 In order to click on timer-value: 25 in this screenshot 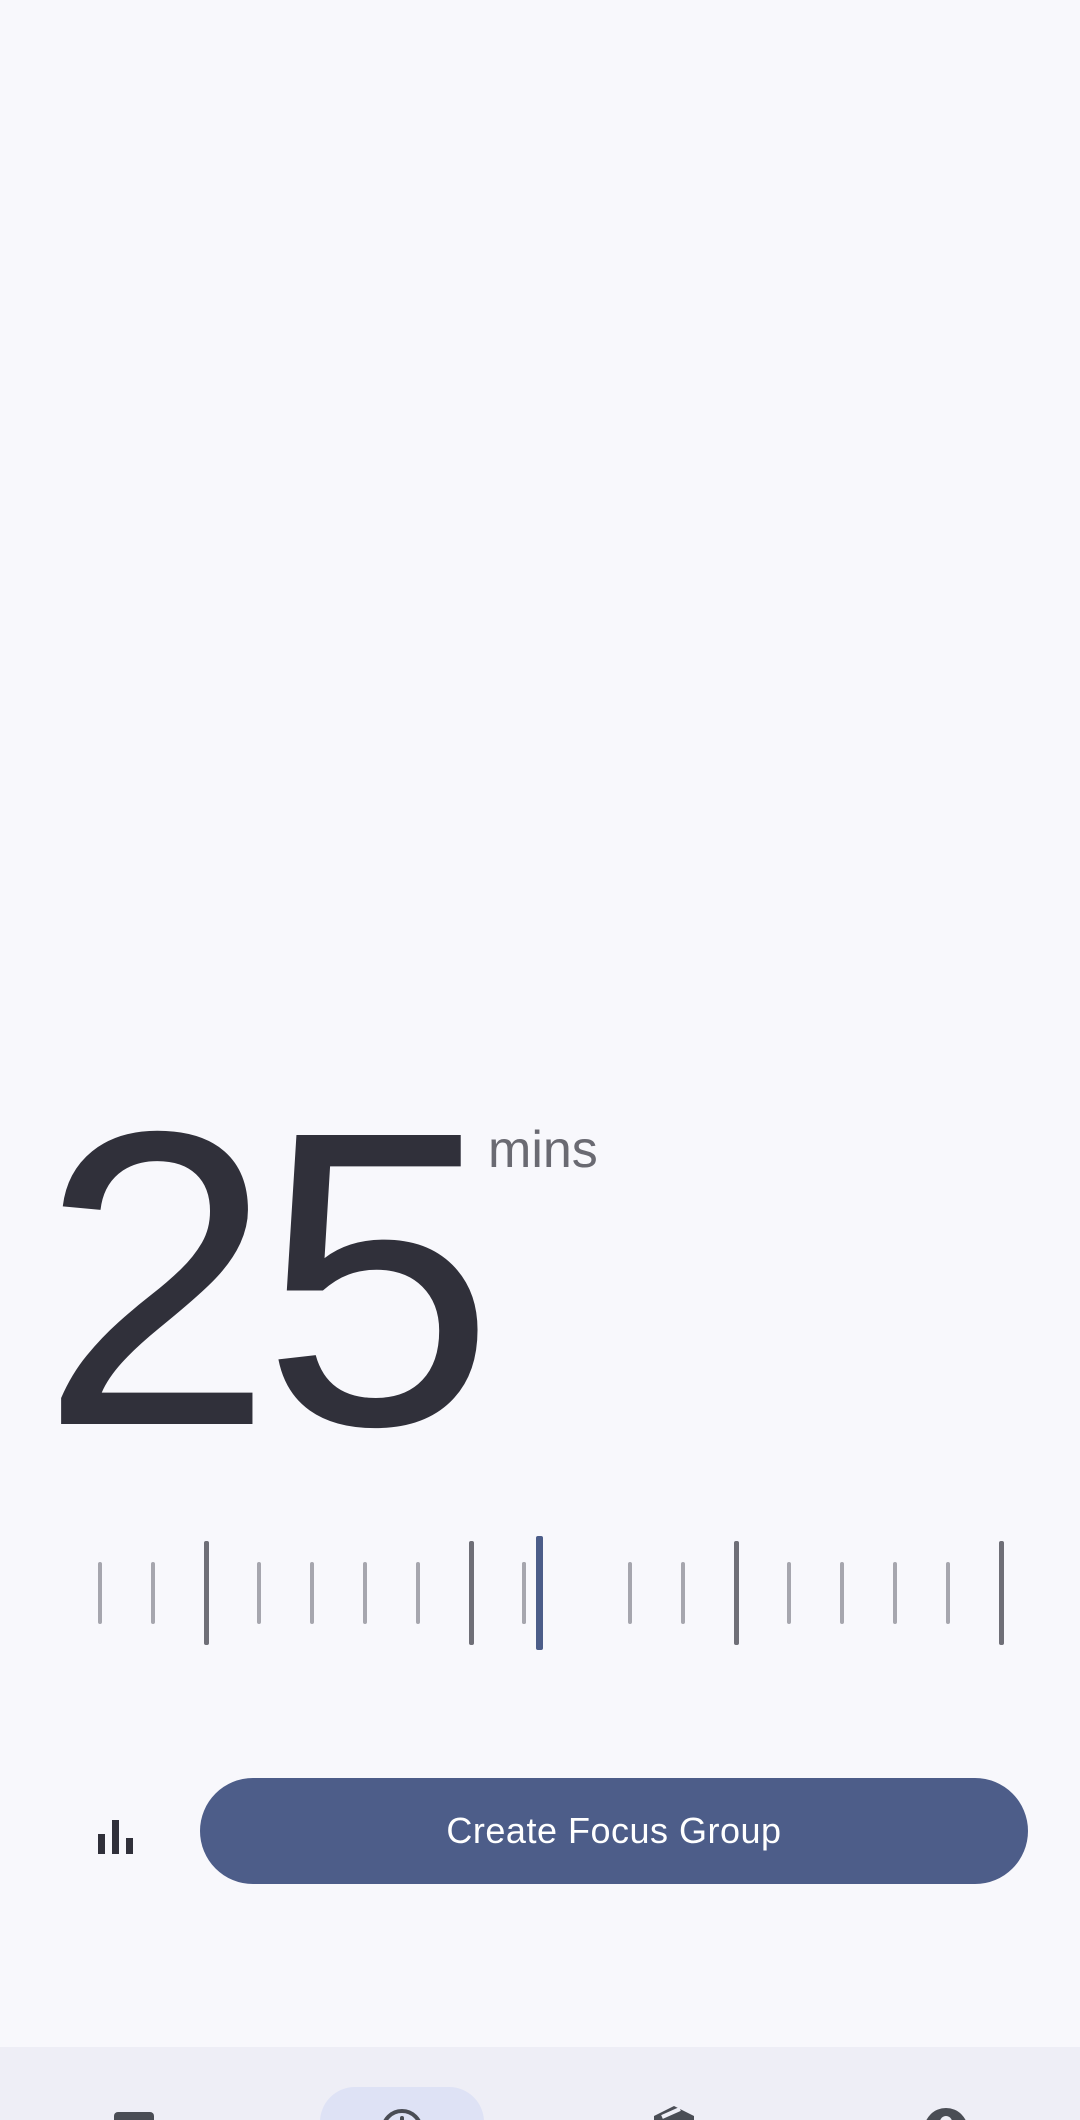, I will do `click(267, 1279)`.